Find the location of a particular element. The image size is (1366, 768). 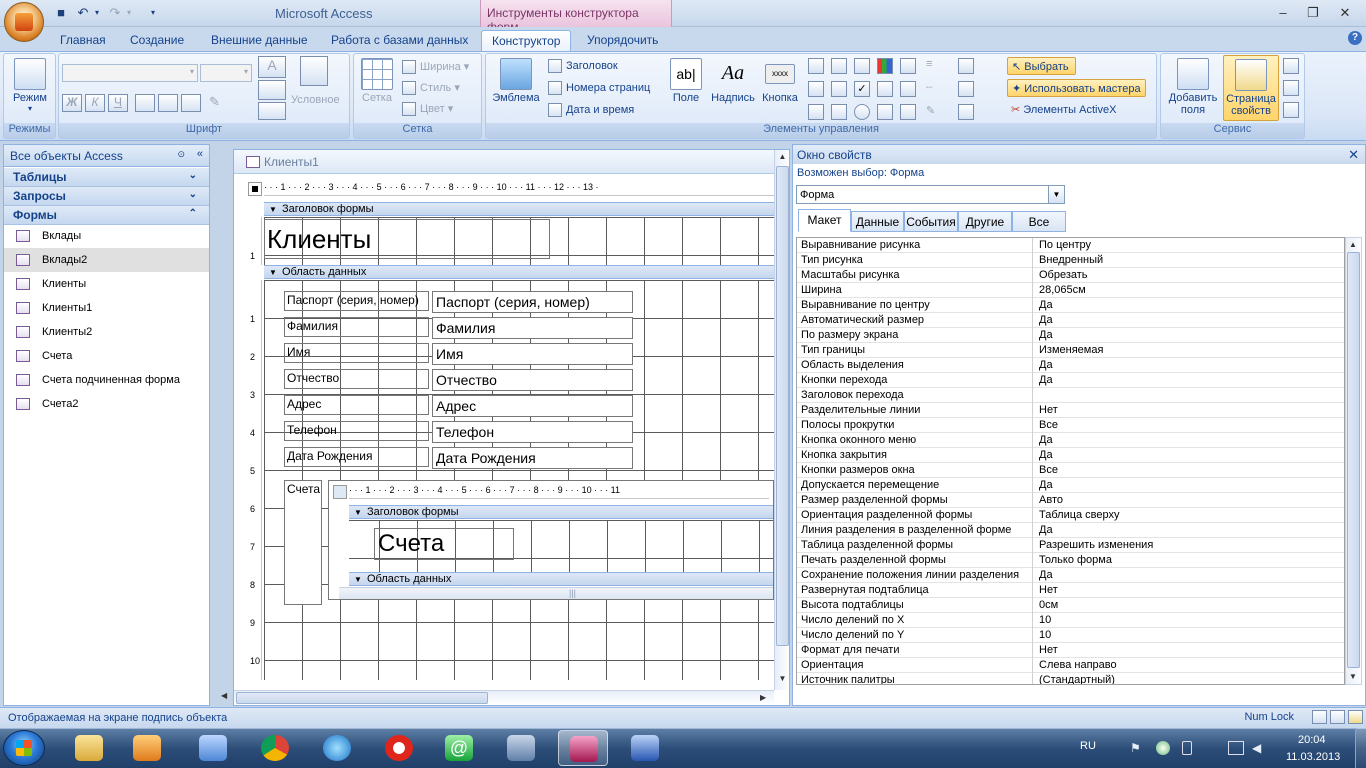

subform-hscrollbar: ||| is located at coordinates (556, 593).